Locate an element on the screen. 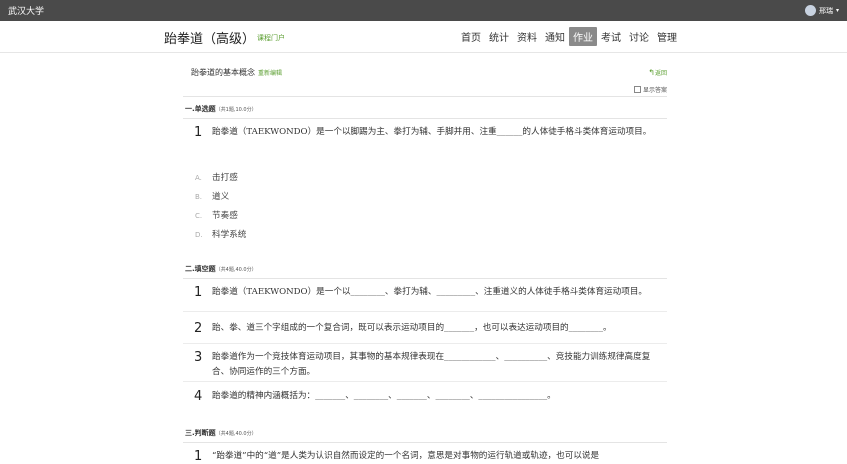 This screenshot has height=464, width=847. chevron-down-icon: ▾ is located at coordinates (837, 10).